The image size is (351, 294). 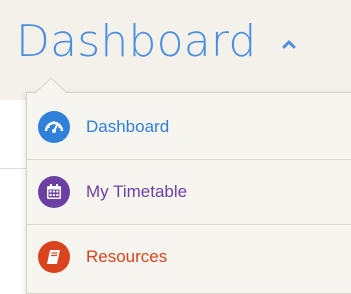 I want to click on background-divider, so click(x=13, y=168).